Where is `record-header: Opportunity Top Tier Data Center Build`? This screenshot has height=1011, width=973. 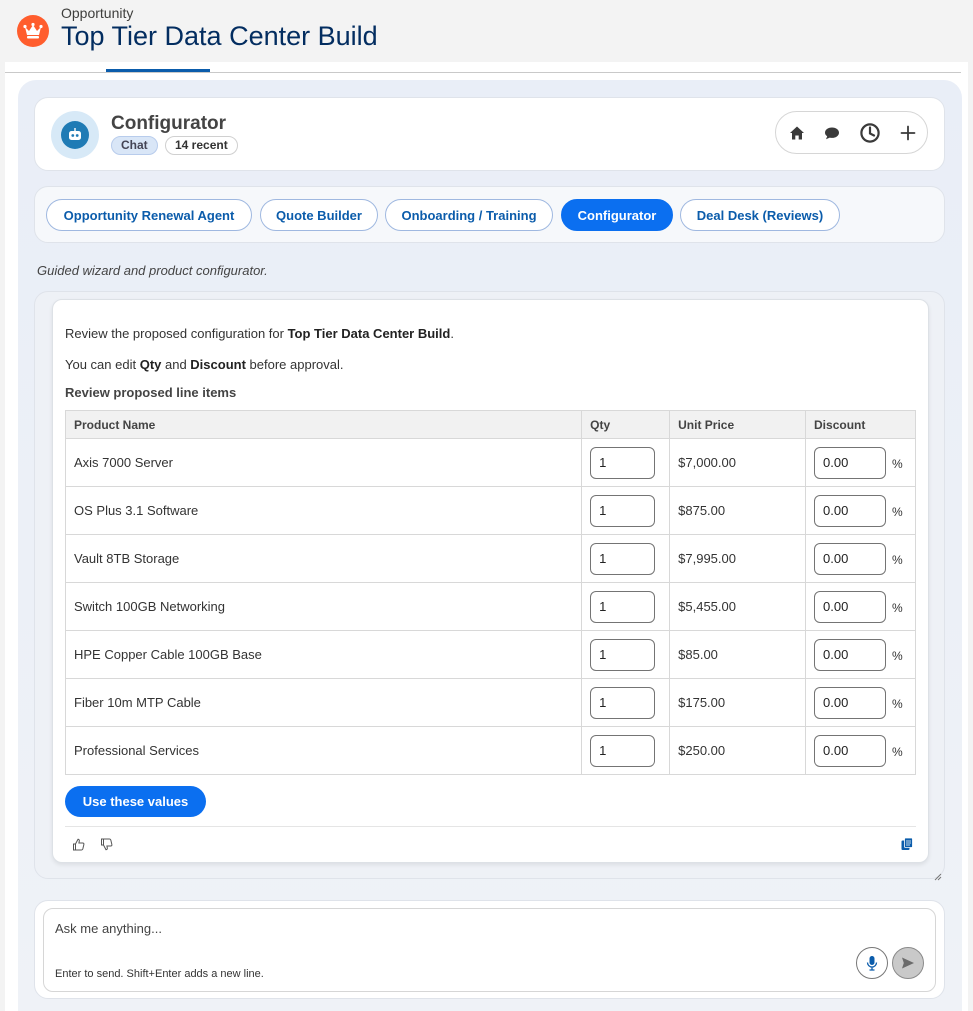
record-header: Opportunity Top Tier Data Center Build is located at coordinates (486, 31).